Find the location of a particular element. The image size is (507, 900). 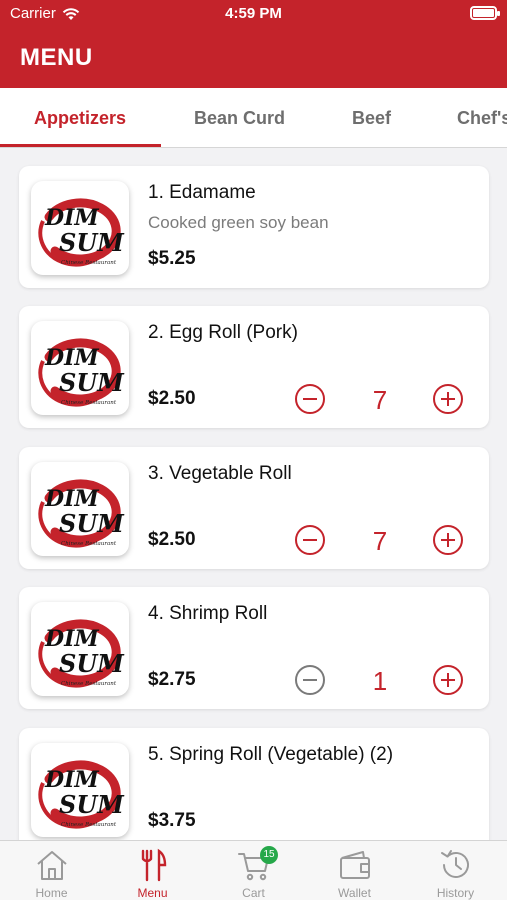

wallet-icon is located at coordinates (355, 865).